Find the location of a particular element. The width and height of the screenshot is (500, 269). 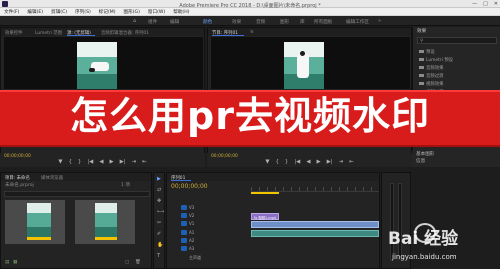

project-search-input is located at coordinates (77, 194).